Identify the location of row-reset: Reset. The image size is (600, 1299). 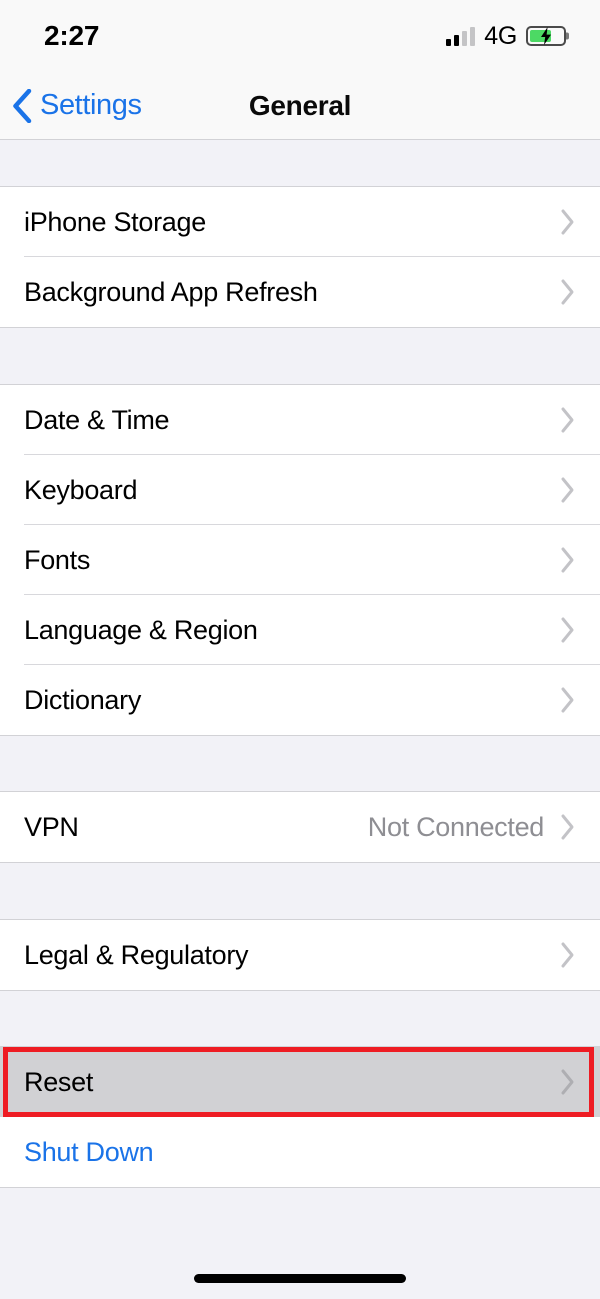
(300, 1082).